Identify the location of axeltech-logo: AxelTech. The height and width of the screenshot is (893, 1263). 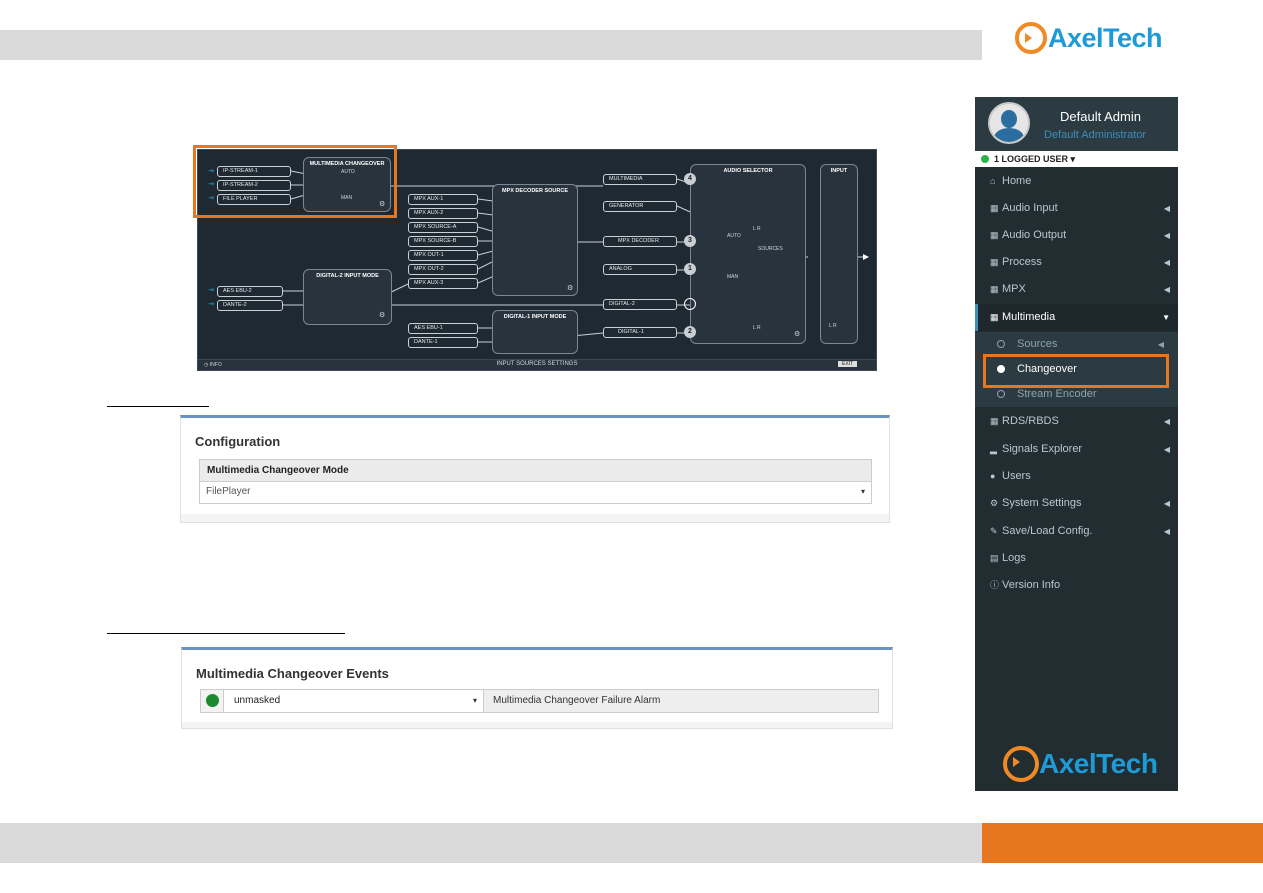
(1089, 38).